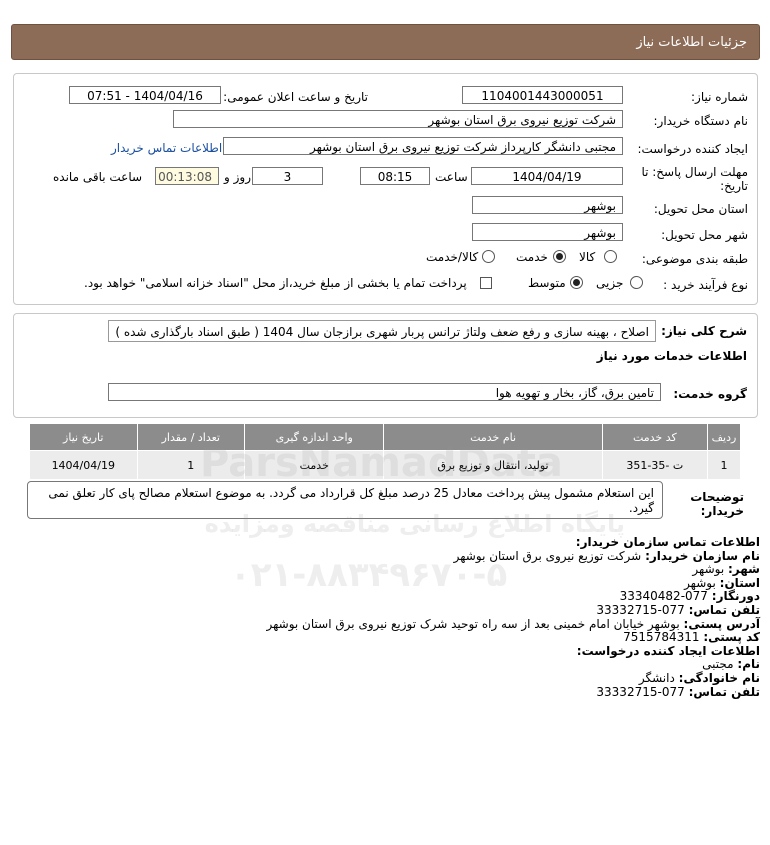 The height and width of the screenshot is (845, 770). What do you see at coordinates (640, 691) in the screenshot?
I see `creator-phone-value: 077-33332715` at bounding box center [640, 691].